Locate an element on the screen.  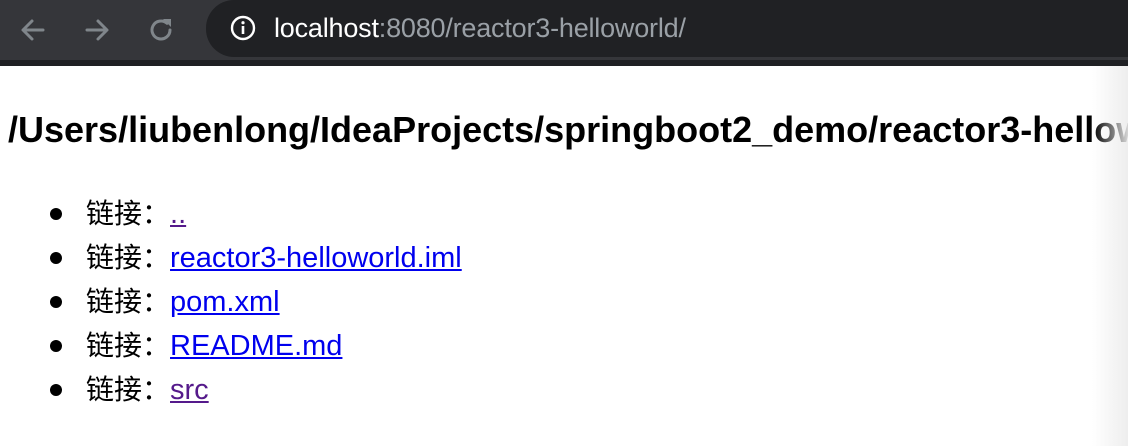
url-host: localhost is located at coordinates (326, 28).